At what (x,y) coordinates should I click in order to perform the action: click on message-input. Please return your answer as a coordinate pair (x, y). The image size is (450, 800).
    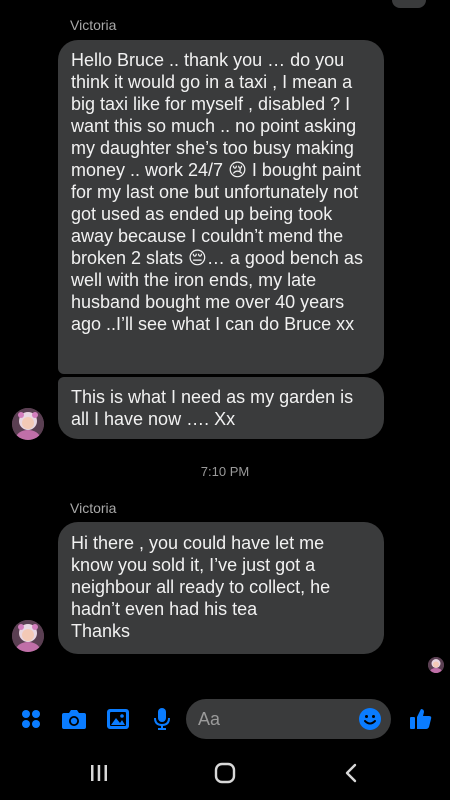
    Looking at the image, I should click on (273, 719).